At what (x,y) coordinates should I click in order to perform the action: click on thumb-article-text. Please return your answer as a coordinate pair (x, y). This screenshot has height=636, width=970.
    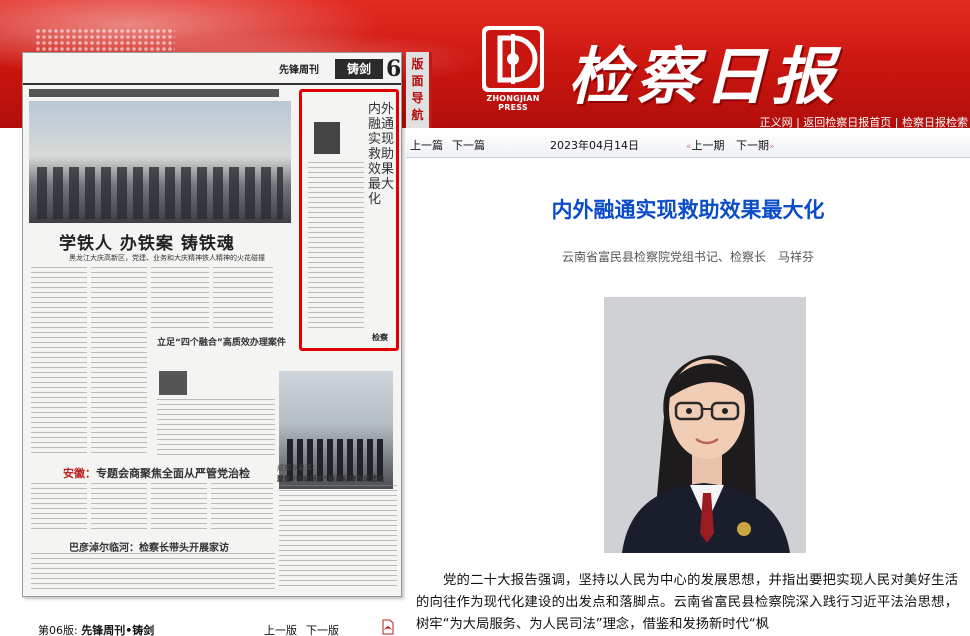
    Looking at the image, I should click on (336, 247).